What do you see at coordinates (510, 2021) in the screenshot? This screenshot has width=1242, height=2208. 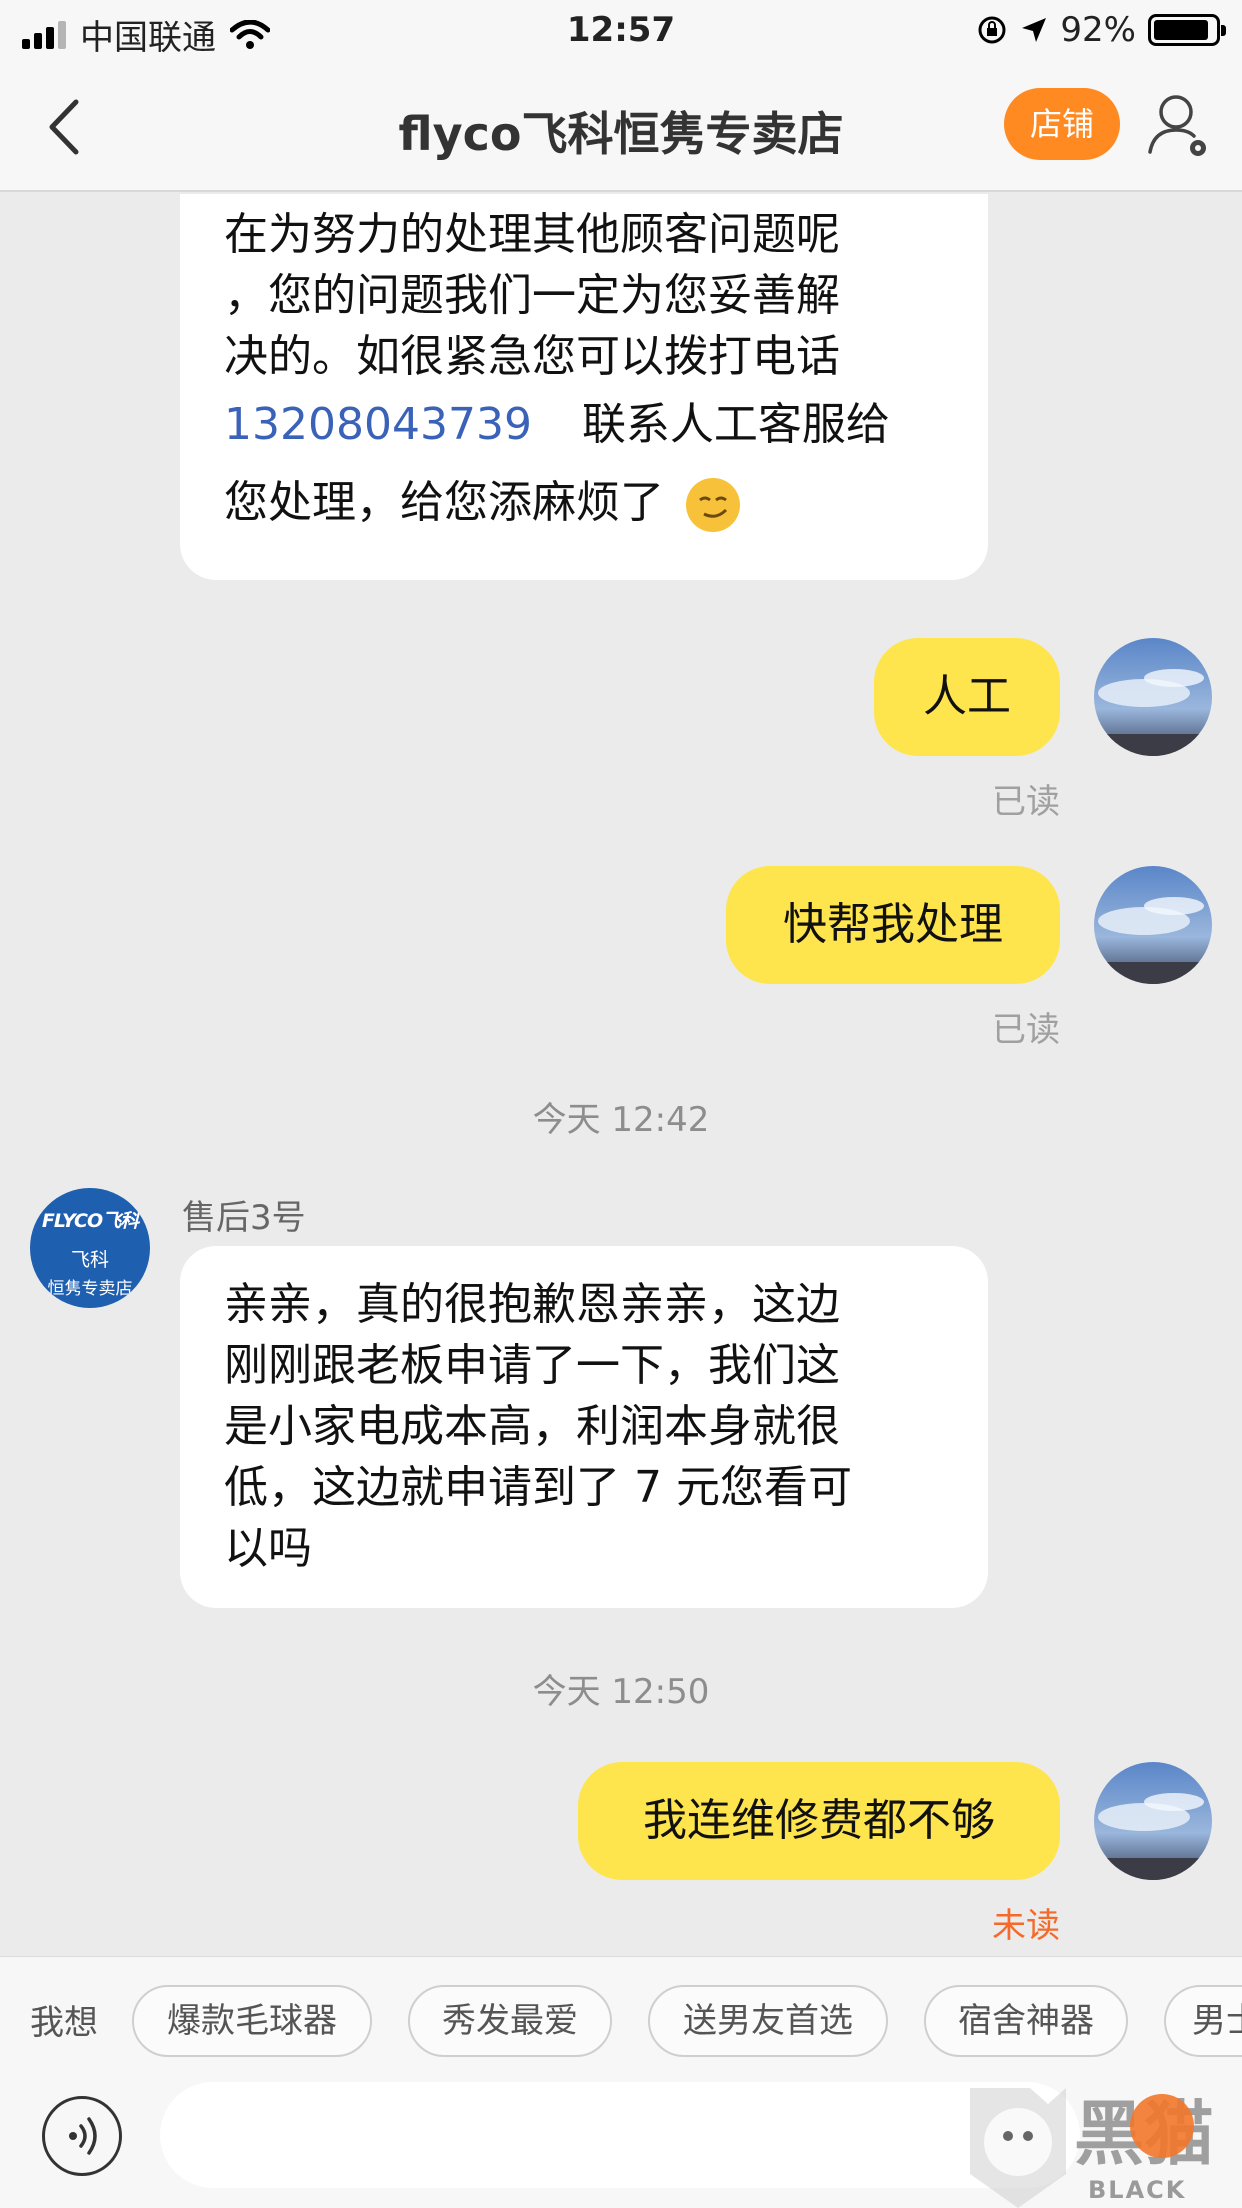 I see `suggestion-chip: 秀发最爱` at bounding box center [510, 2021].